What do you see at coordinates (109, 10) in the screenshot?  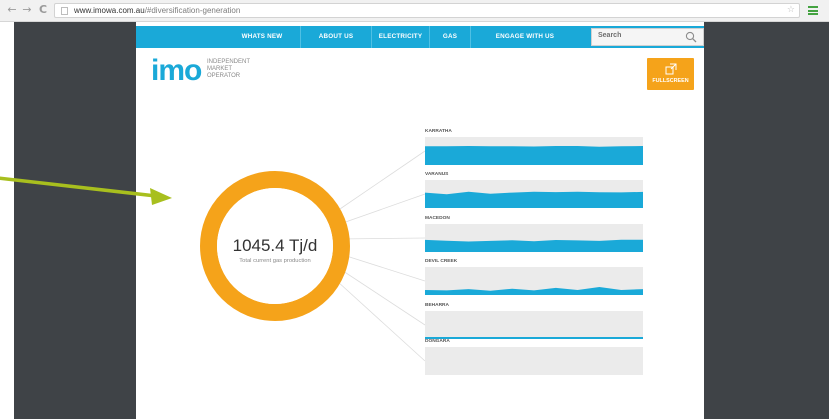 I see `url-domain: www.imowa.com.au` at bounding box center [109, 10].